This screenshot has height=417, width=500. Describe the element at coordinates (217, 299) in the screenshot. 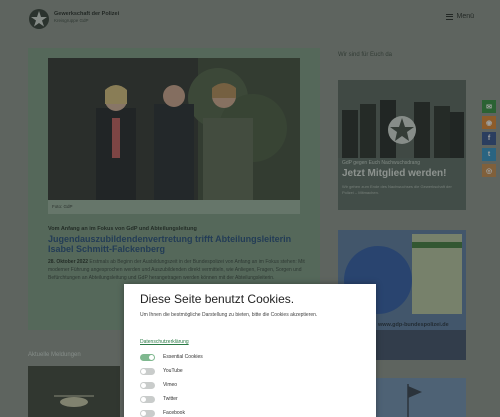

I see `cookie-title: Diese Seite benutzt Cookies.` at that location.